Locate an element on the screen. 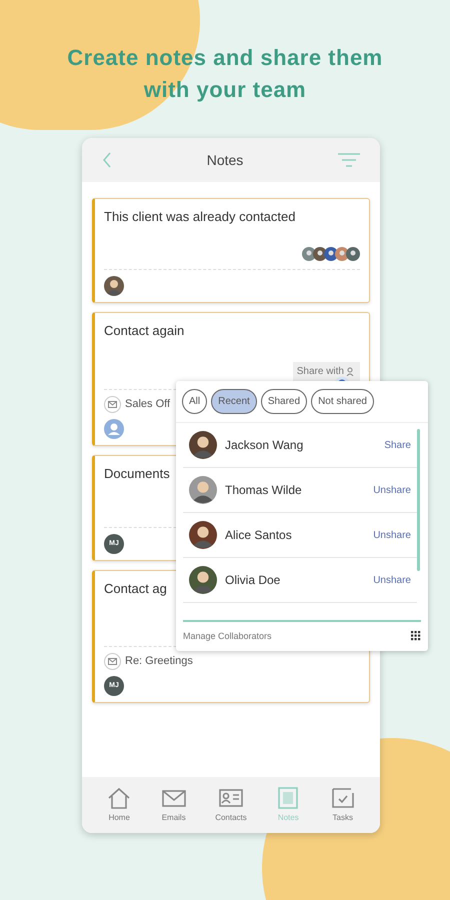 Image resolution: width=450 pixels, height=900 pixels. collaborator-name: Olivia Doe is located at coordinates (253, 580).